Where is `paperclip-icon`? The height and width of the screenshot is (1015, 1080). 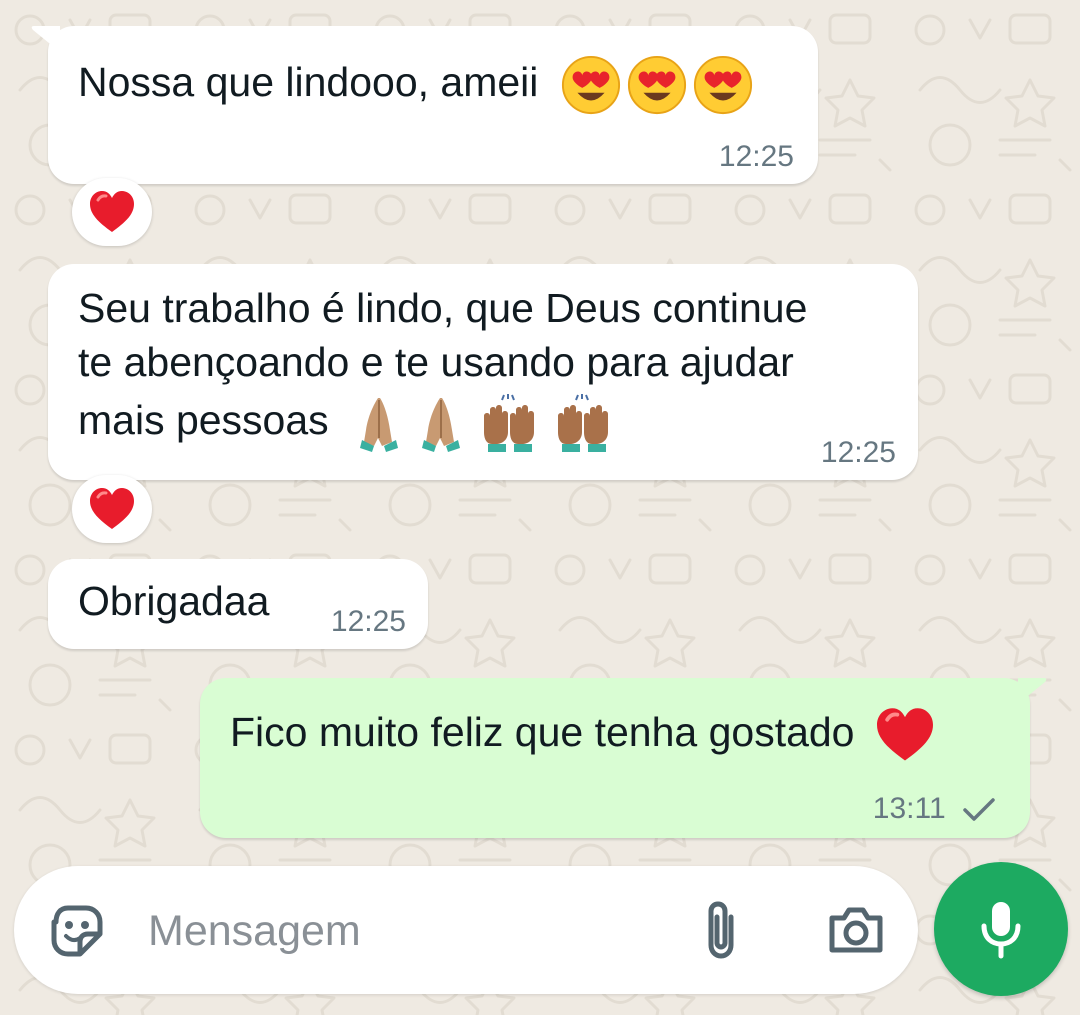
paperclip-icon is located at coordinates (721, 930).